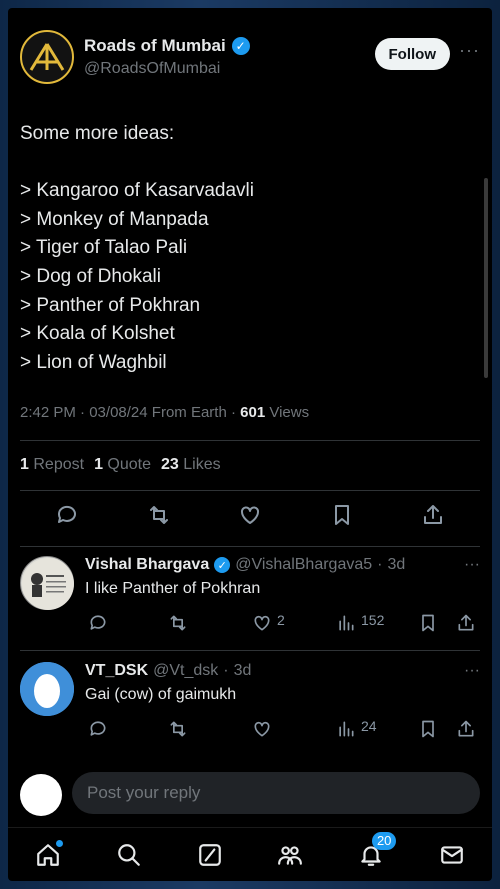 The width and height of the screenshot is (500, 889). I want to click on scrollbar, so click(486, 278).